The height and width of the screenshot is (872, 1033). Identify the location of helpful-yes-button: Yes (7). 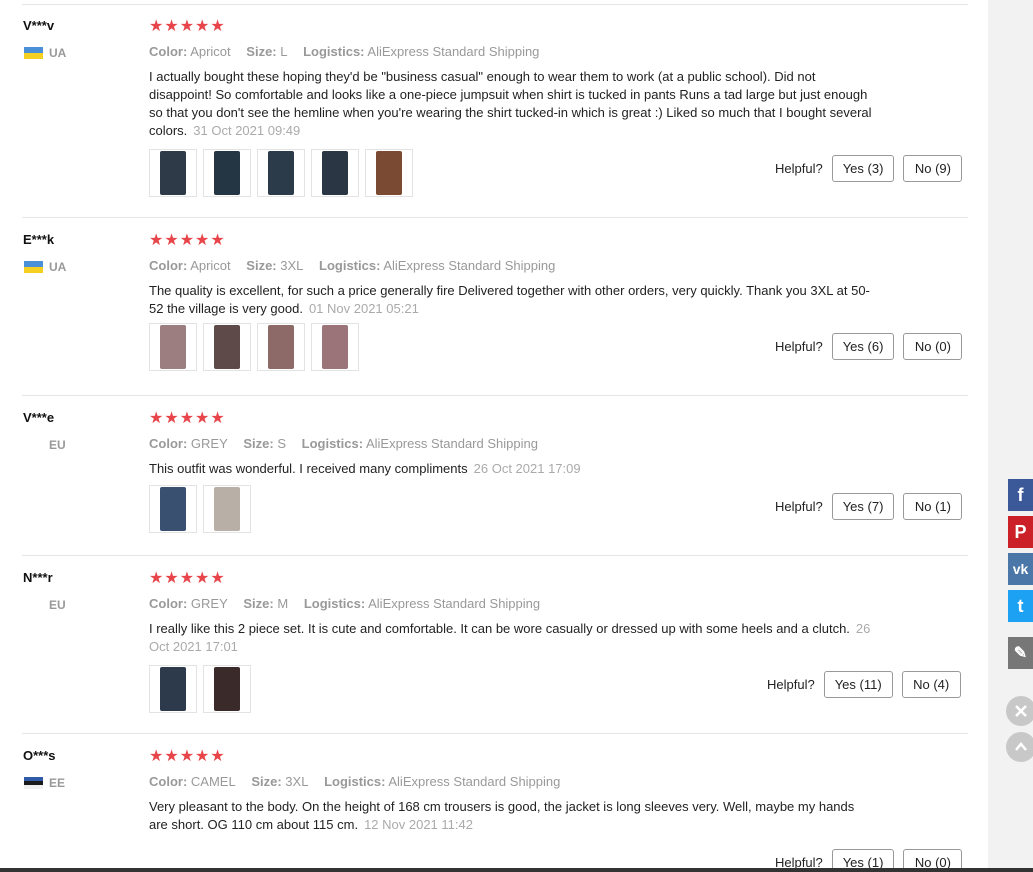
(863, 506).